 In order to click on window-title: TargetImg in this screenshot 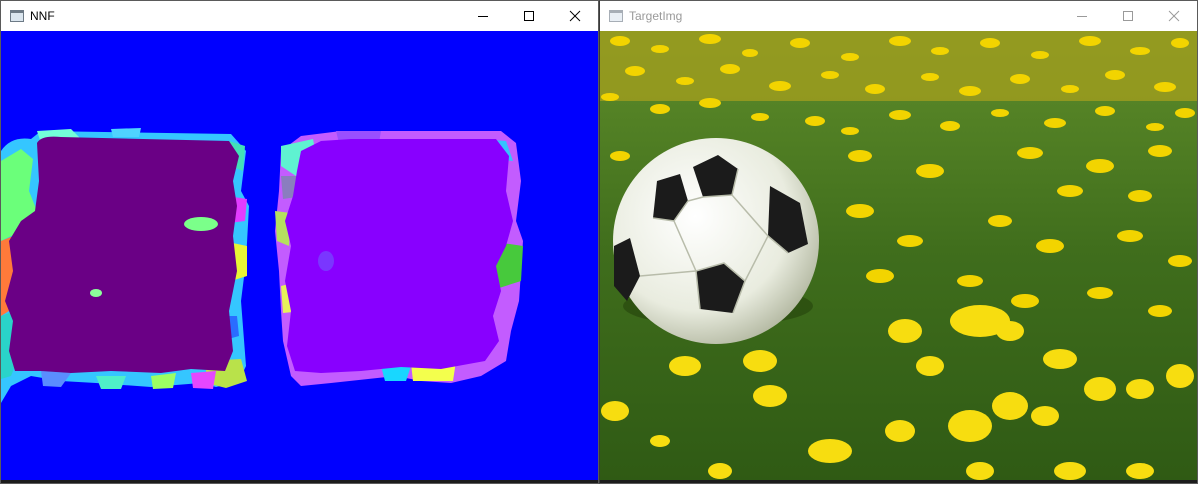, I will do `click(656, 16)`.